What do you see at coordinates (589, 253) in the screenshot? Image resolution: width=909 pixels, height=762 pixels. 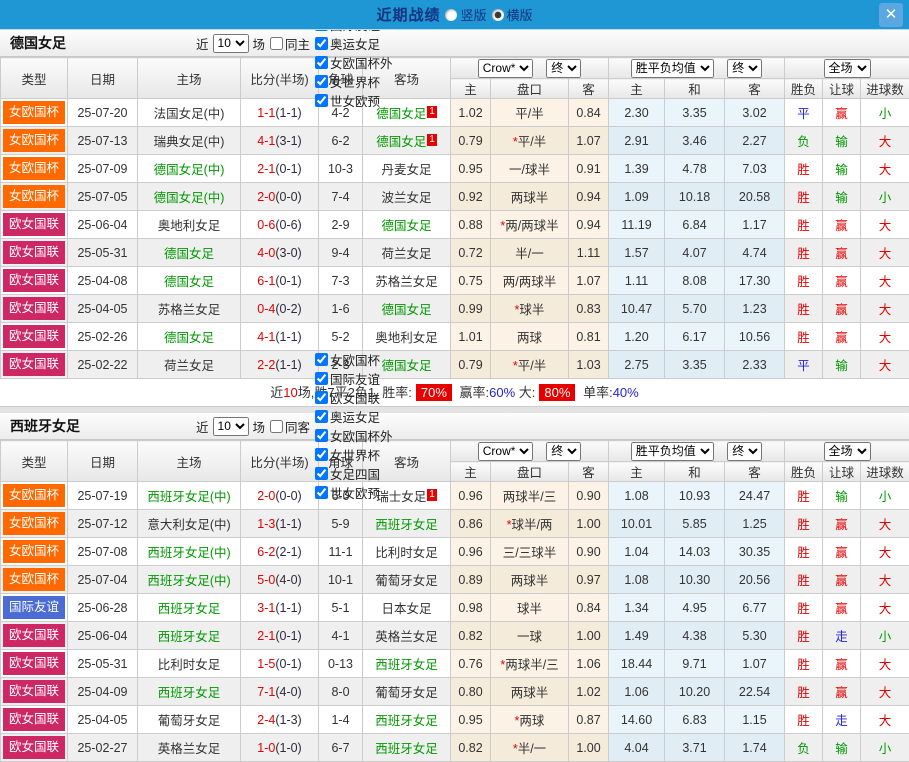 I see `ah-away-odds: 1.11` at bounding box center [589, 253].